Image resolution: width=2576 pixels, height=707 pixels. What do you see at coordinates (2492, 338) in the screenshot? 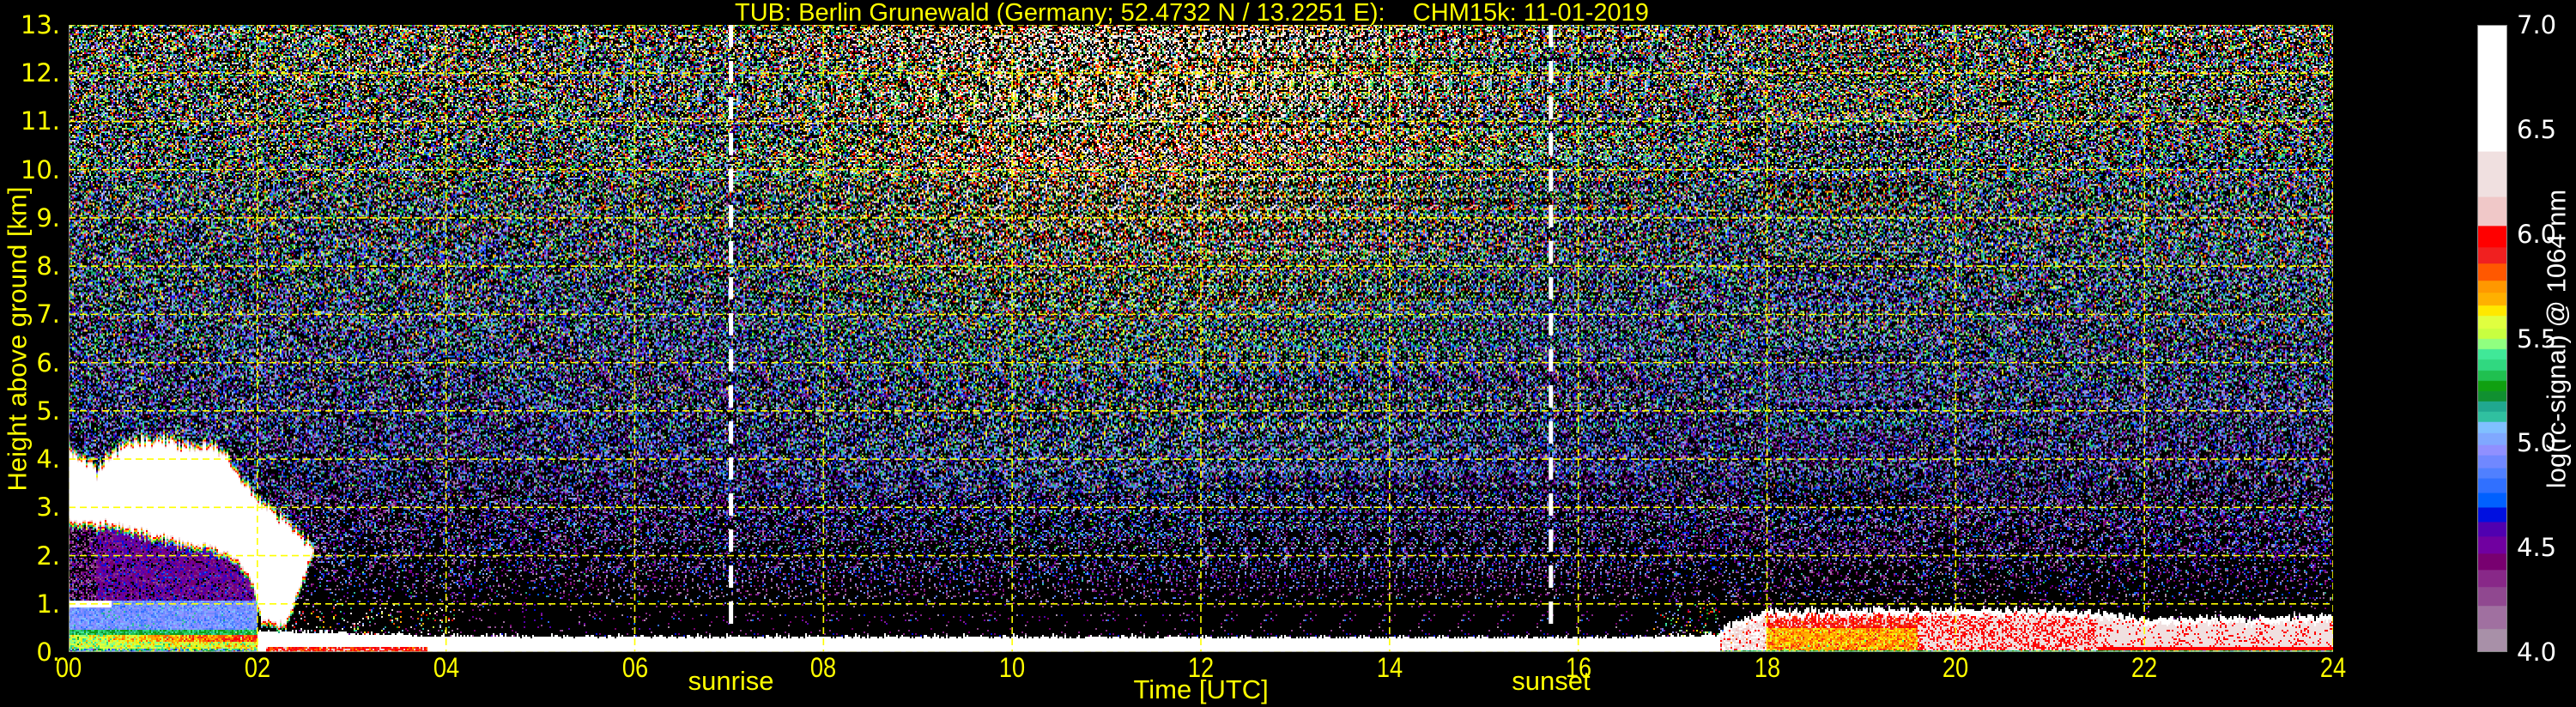
I see `colorbar` at bounding box center [2492, 338].